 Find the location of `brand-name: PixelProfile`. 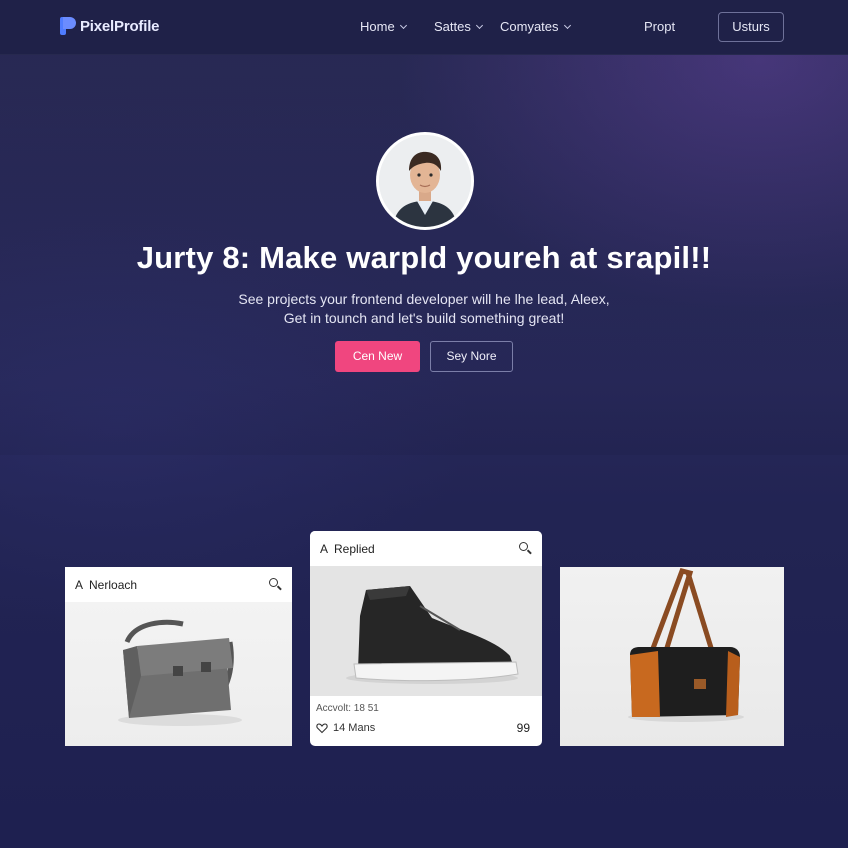

brand-name: PixelProfile is located at coordinates (120, 26).